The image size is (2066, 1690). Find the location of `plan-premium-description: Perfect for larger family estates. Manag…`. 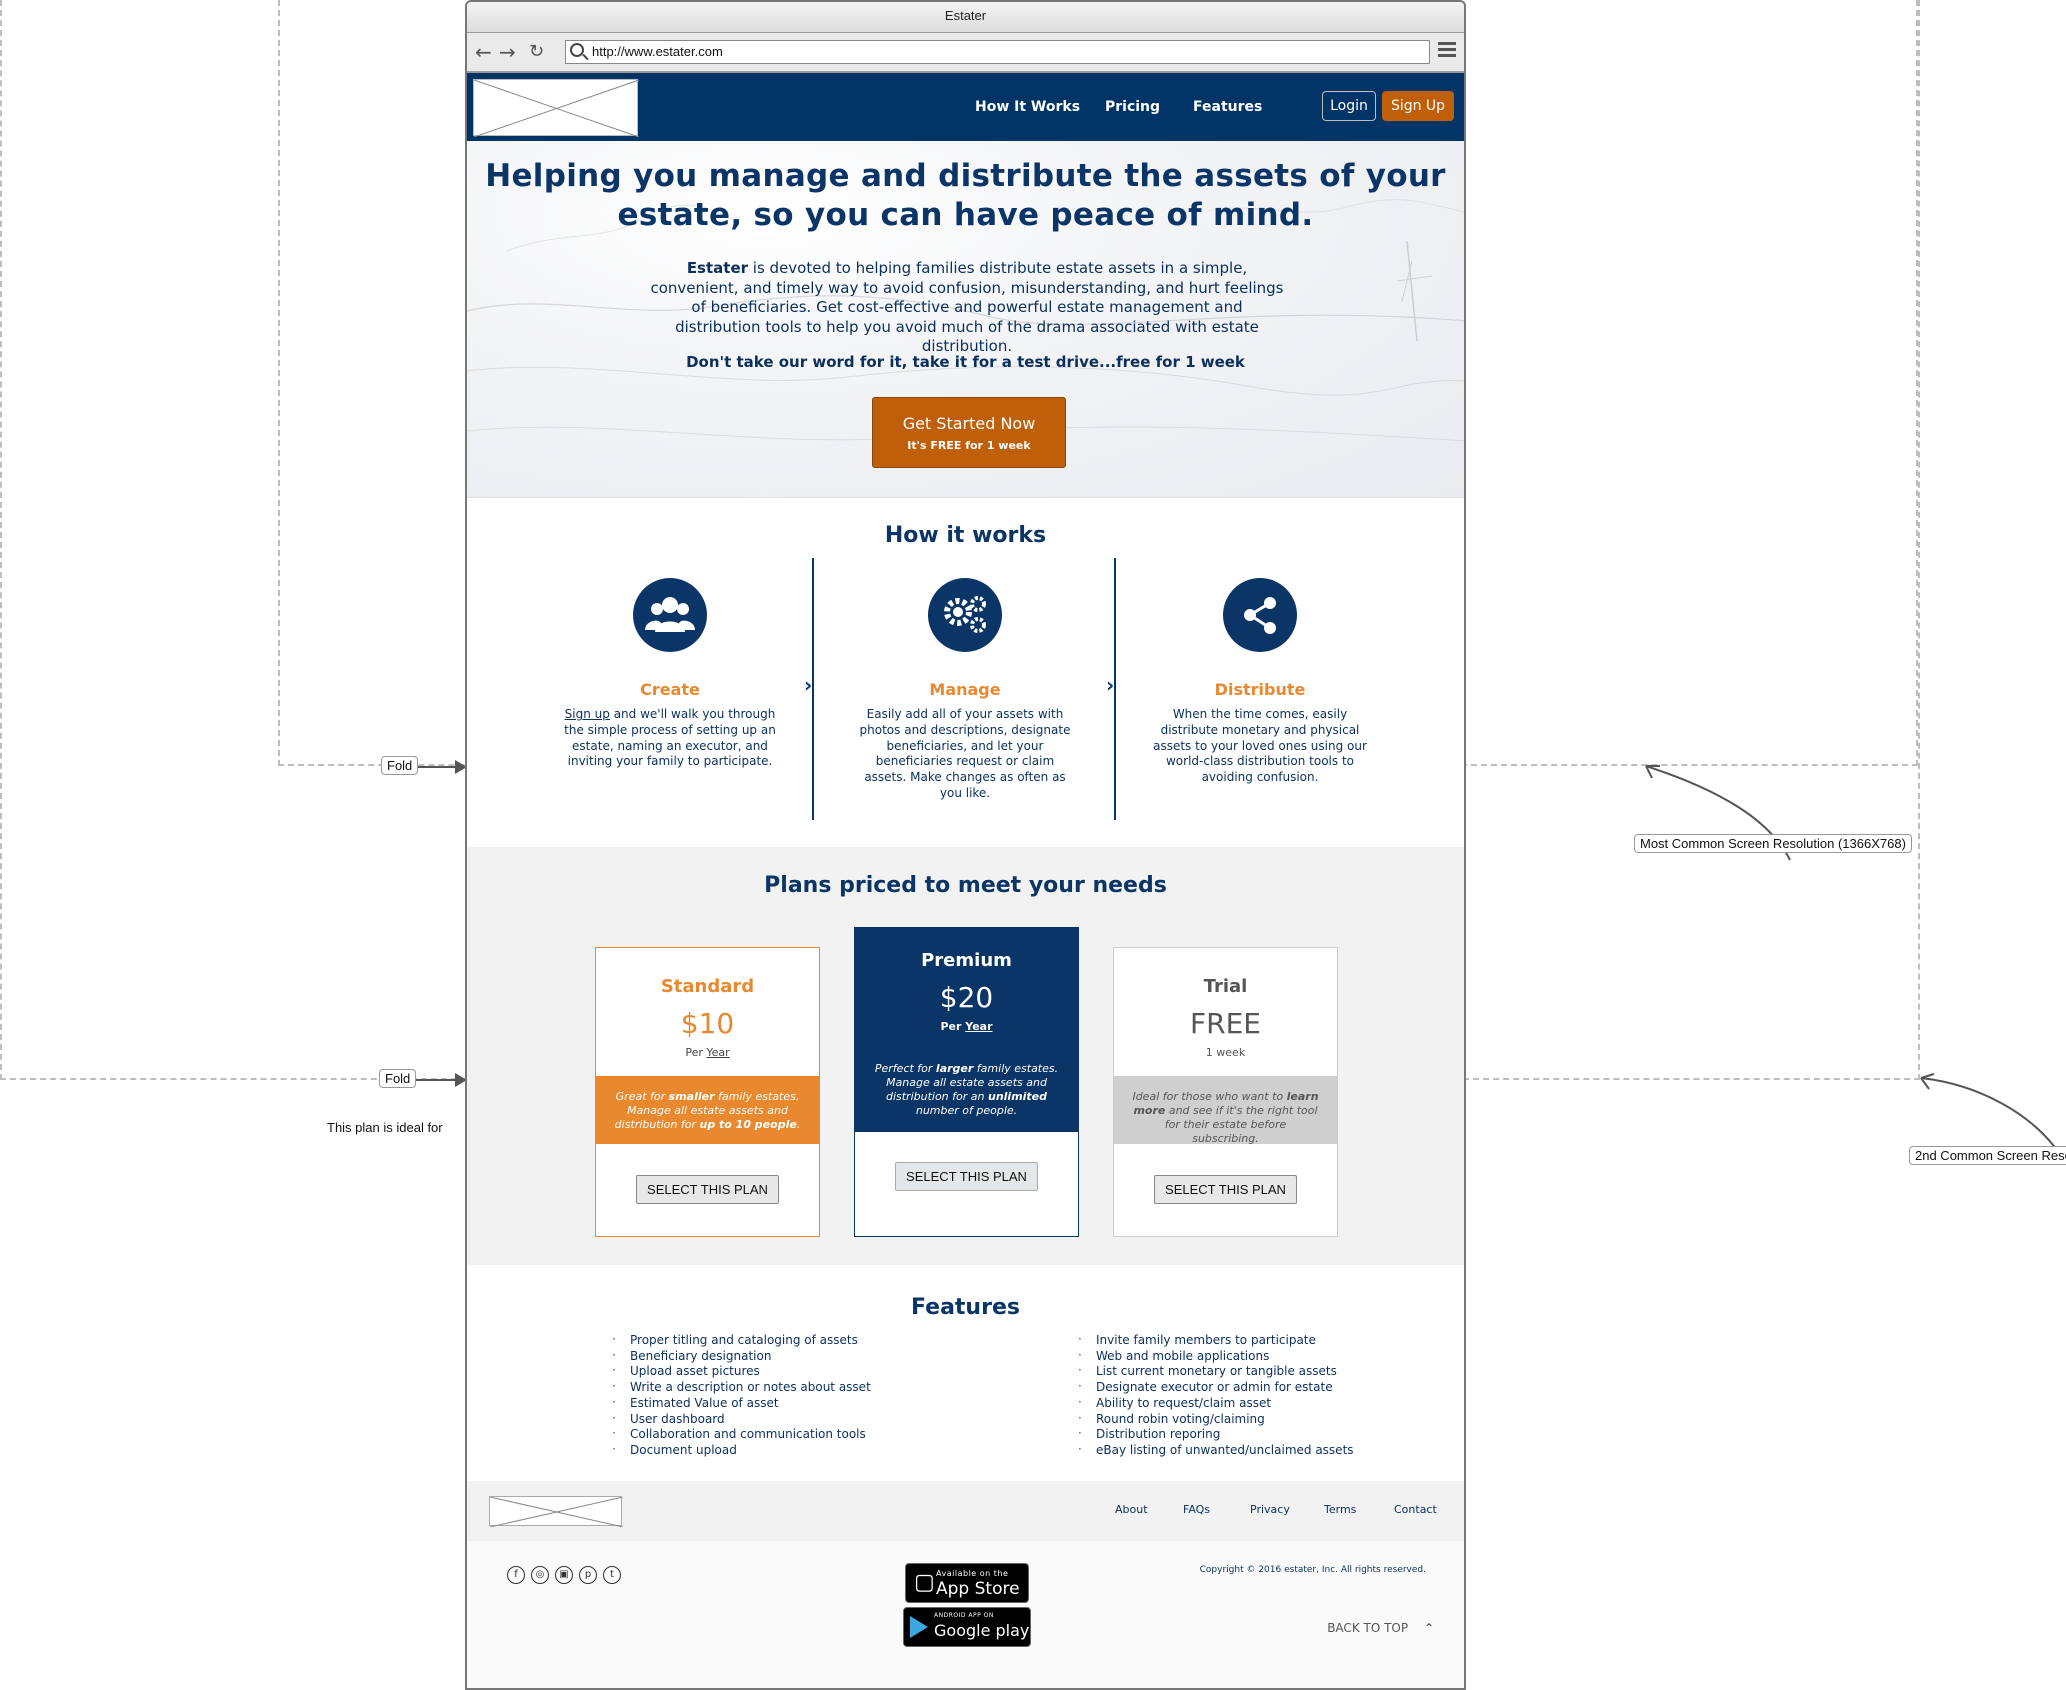

plan-premium-description: Perfect for larger family estates. Manag… is located at coordinates (966, 1094).